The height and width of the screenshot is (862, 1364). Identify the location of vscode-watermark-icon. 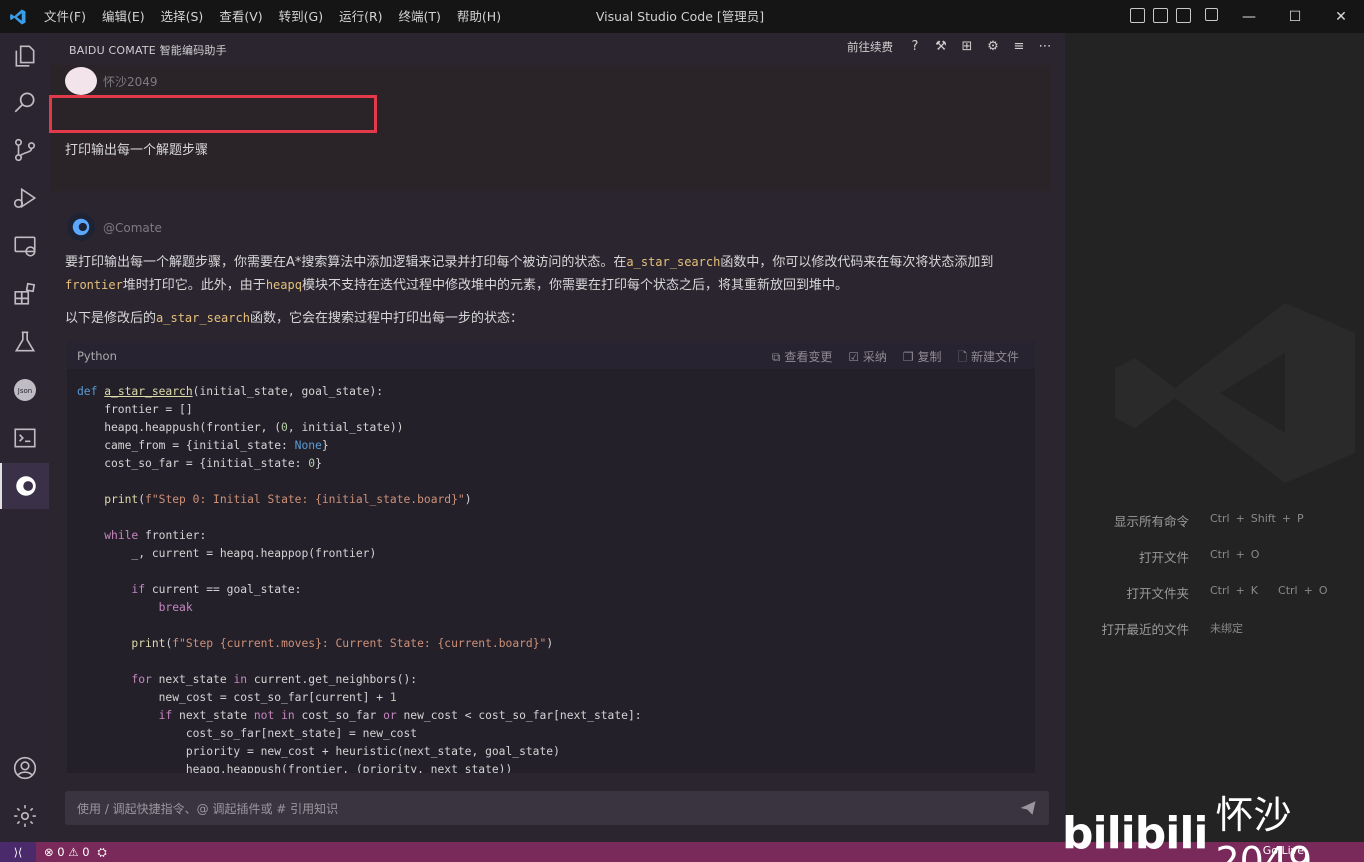
(1235, 393).